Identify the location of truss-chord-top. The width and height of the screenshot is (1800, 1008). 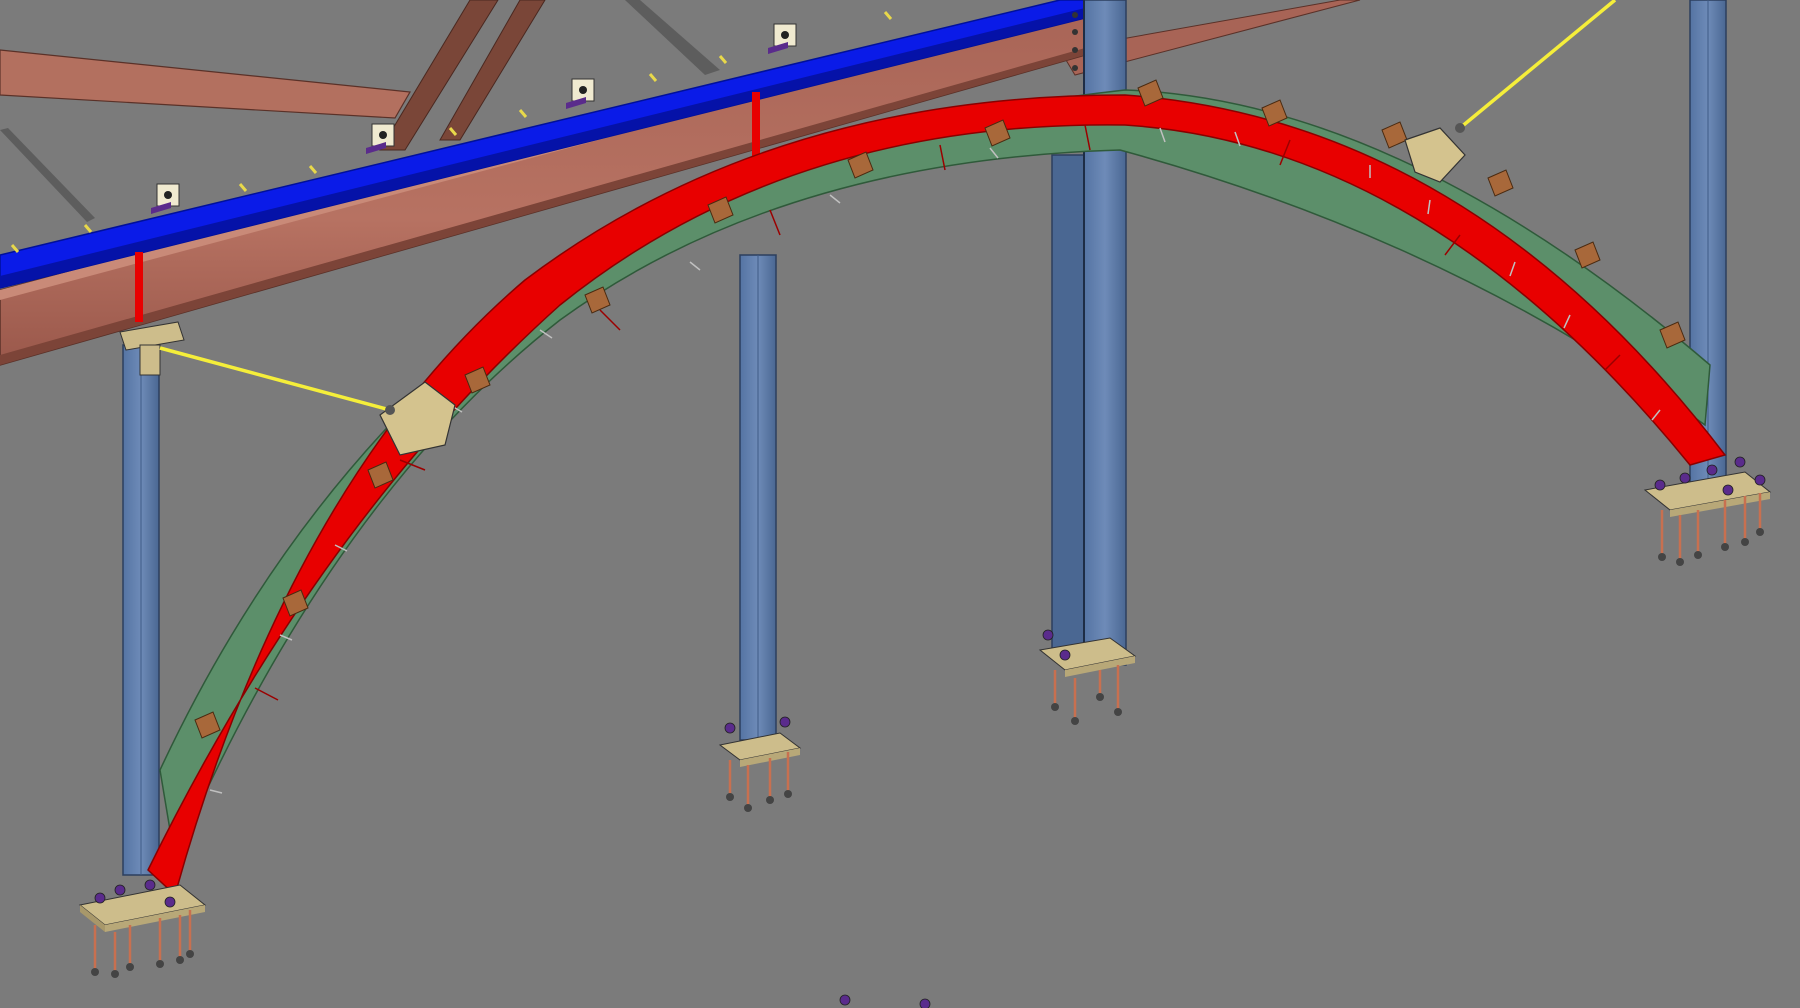
(205, 84).